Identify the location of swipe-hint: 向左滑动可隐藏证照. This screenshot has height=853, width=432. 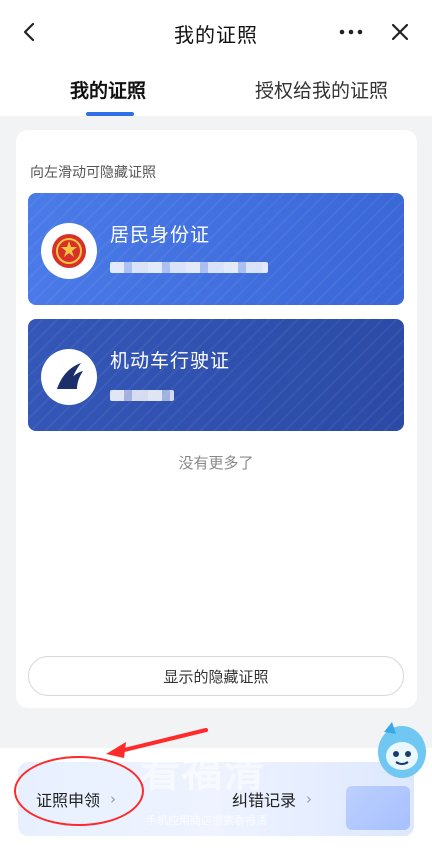
(93, 173).